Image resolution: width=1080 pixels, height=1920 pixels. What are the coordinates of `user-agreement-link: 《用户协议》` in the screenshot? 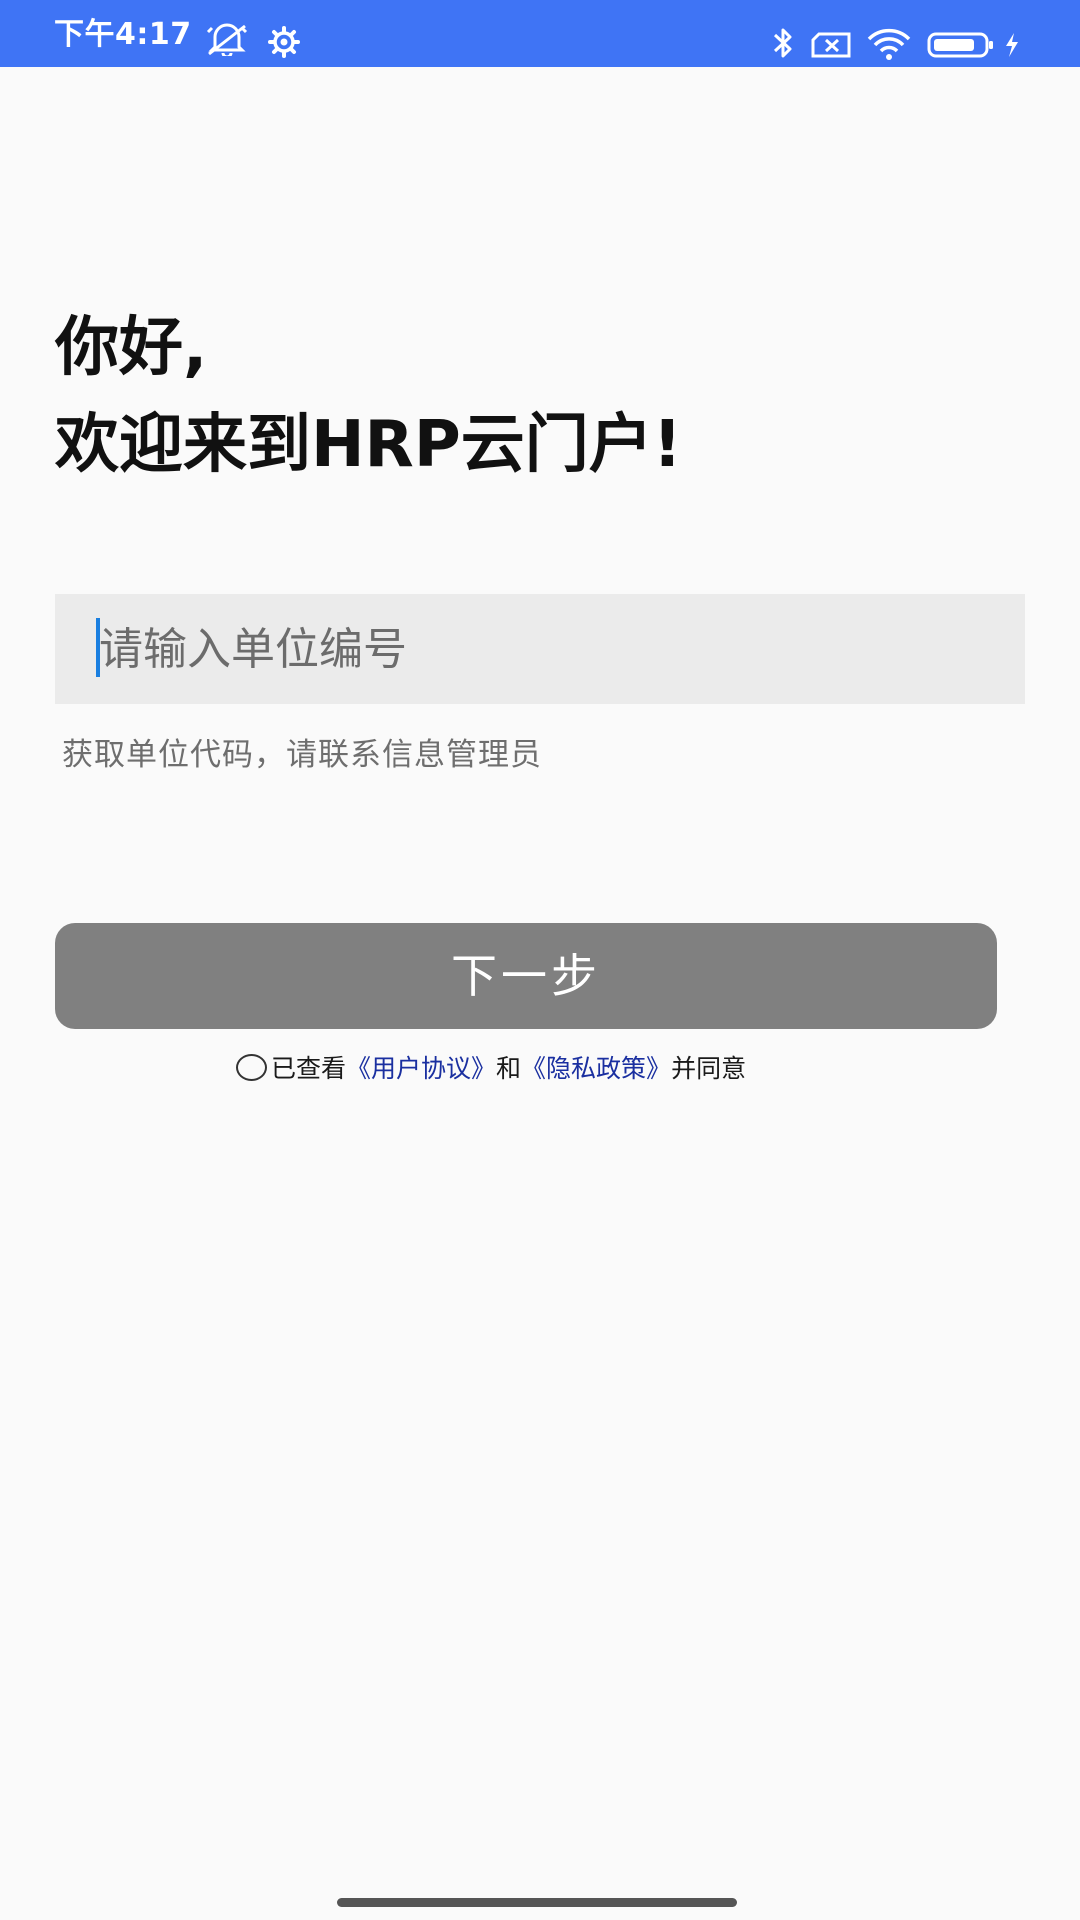 It's located at (421, 1067).